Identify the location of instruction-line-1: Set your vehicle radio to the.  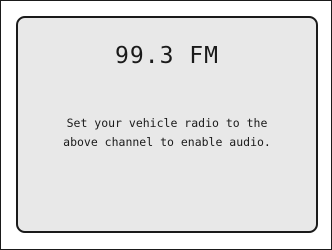
(167, 123).